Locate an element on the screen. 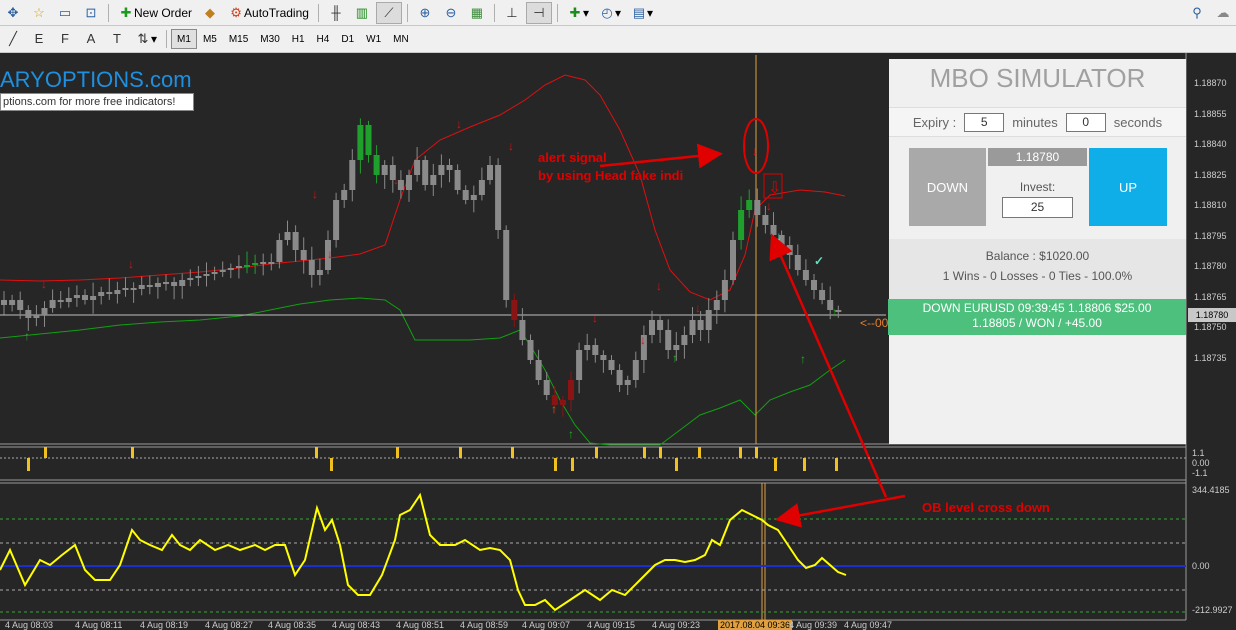 The width and height of the screenshot is (1236, 630). signal-strip is located at coordinates (593, 459).